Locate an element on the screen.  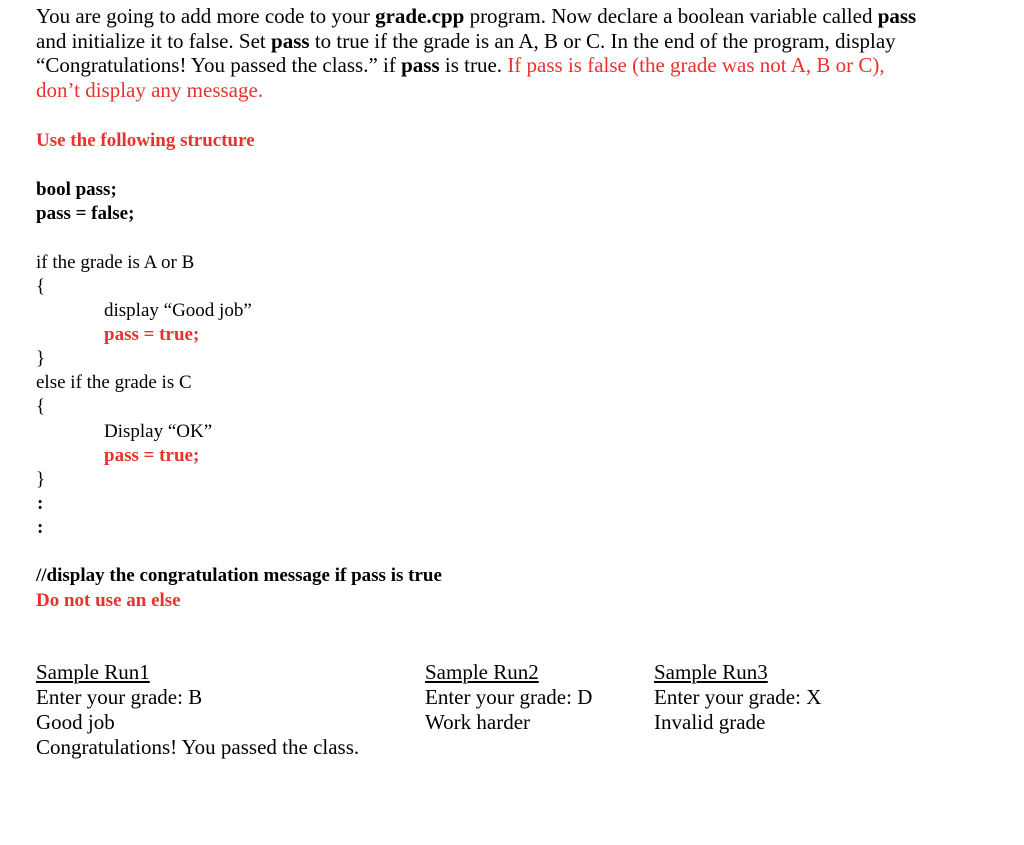
code-else-if-line: else if the grade is C is located at coordinates (114, 382).